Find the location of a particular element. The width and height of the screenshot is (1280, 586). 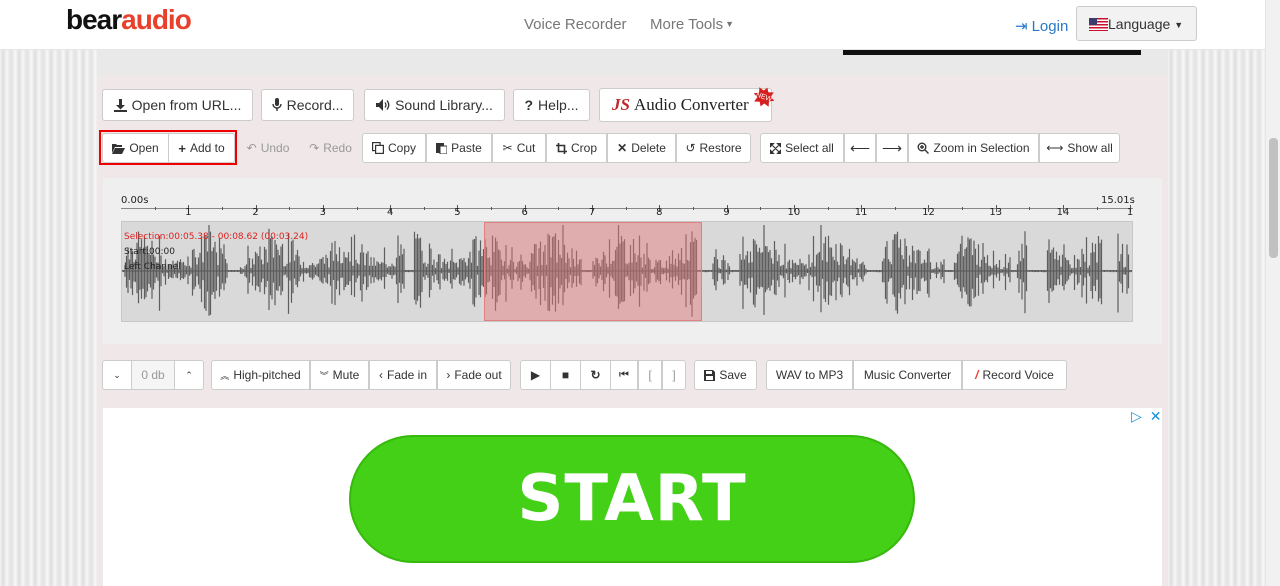

timeline-tick-label: 10 is located at coordinates (794, 212).